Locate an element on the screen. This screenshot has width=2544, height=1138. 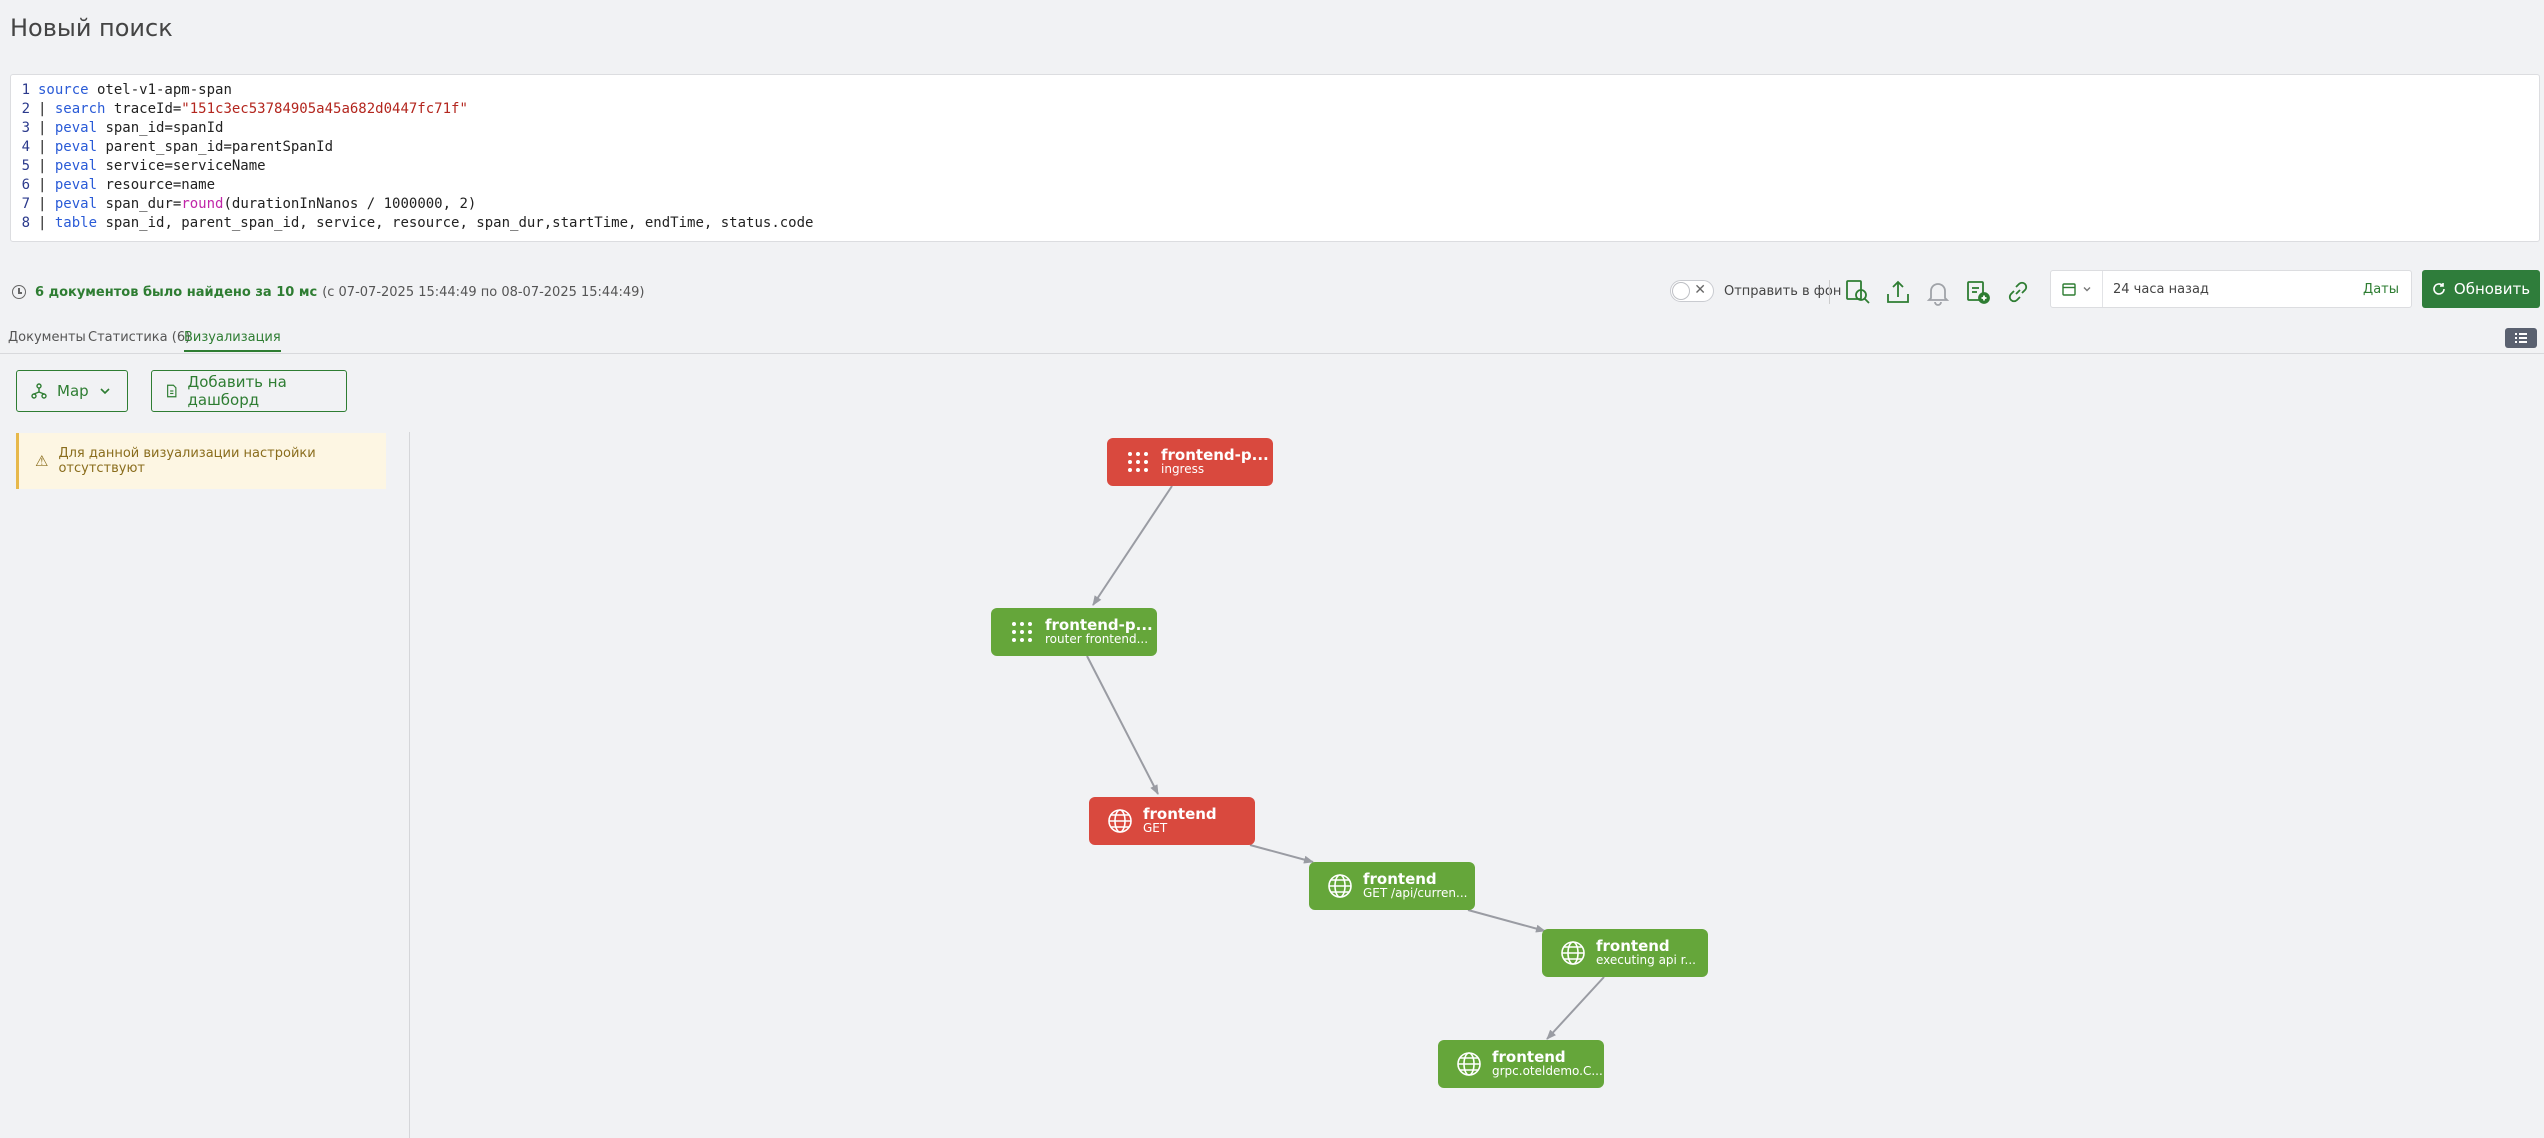
toggle-knob is located at coordinates (1681, 291).